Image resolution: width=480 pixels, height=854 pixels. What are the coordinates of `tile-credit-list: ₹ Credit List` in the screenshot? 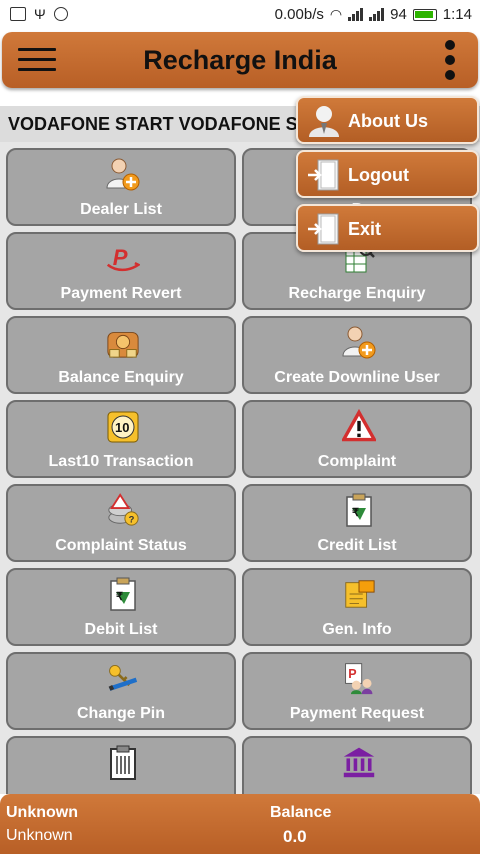 It's located at (357, 523).